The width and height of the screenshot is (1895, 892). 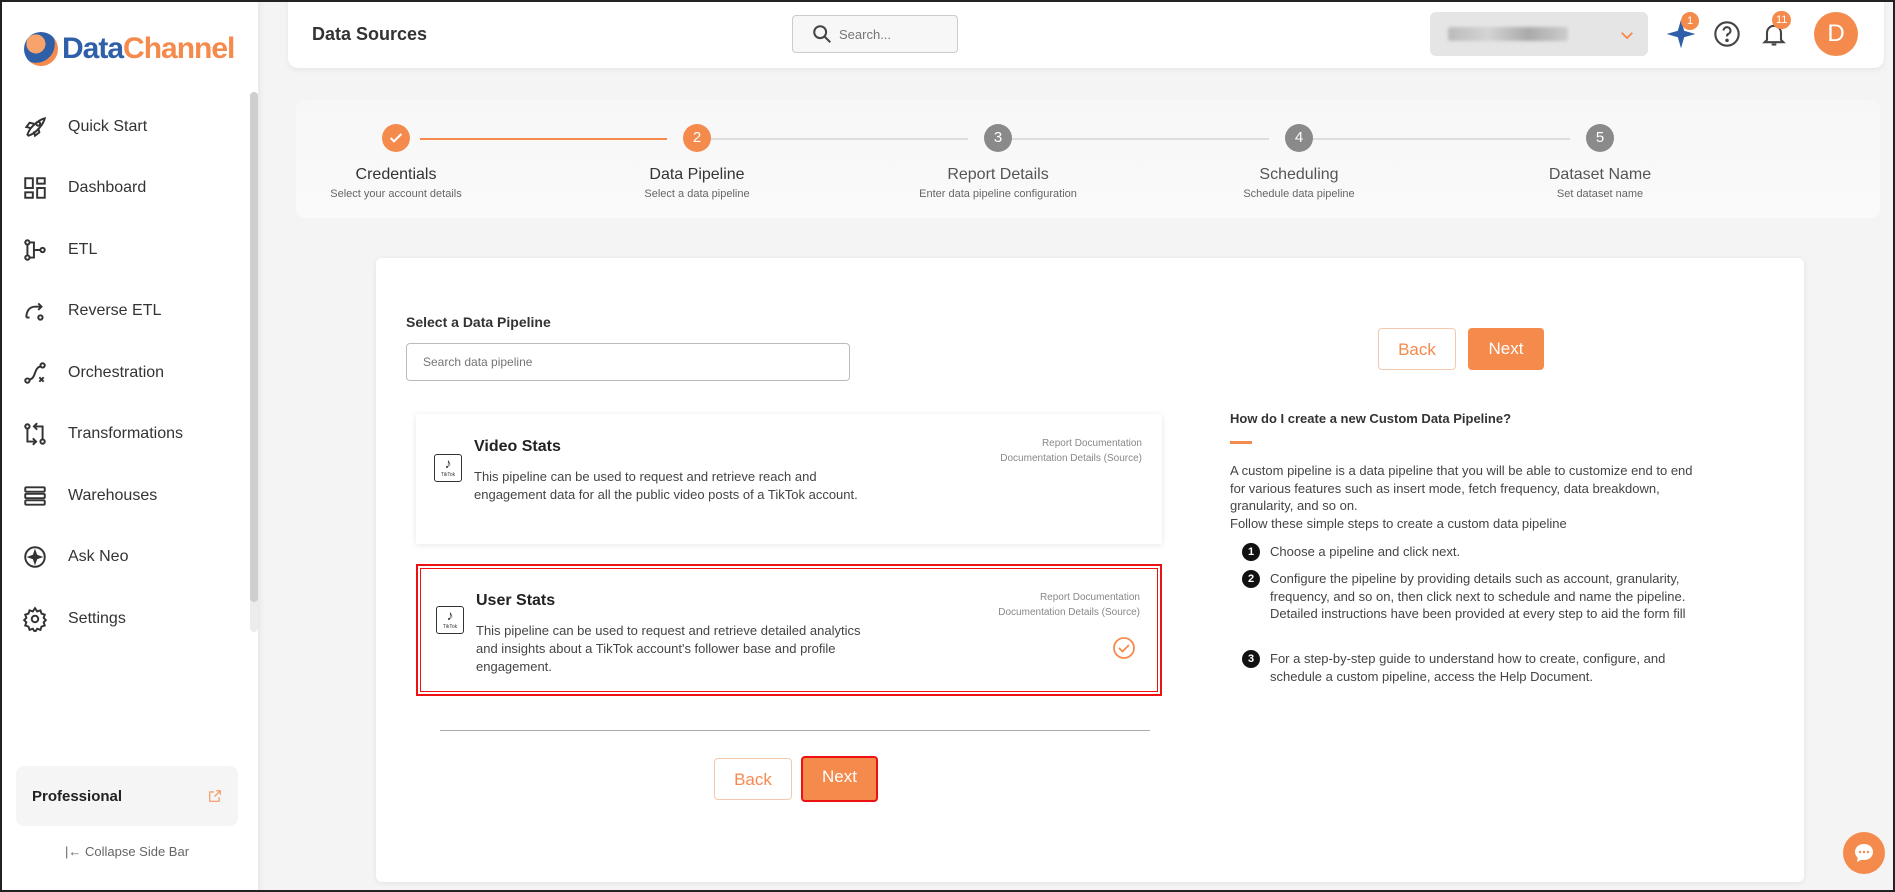 What do you see at coordinates (450, 627) in the screenshot?
I see `tiktok-logo-text: TikTok` at bounding box center [450, 627].